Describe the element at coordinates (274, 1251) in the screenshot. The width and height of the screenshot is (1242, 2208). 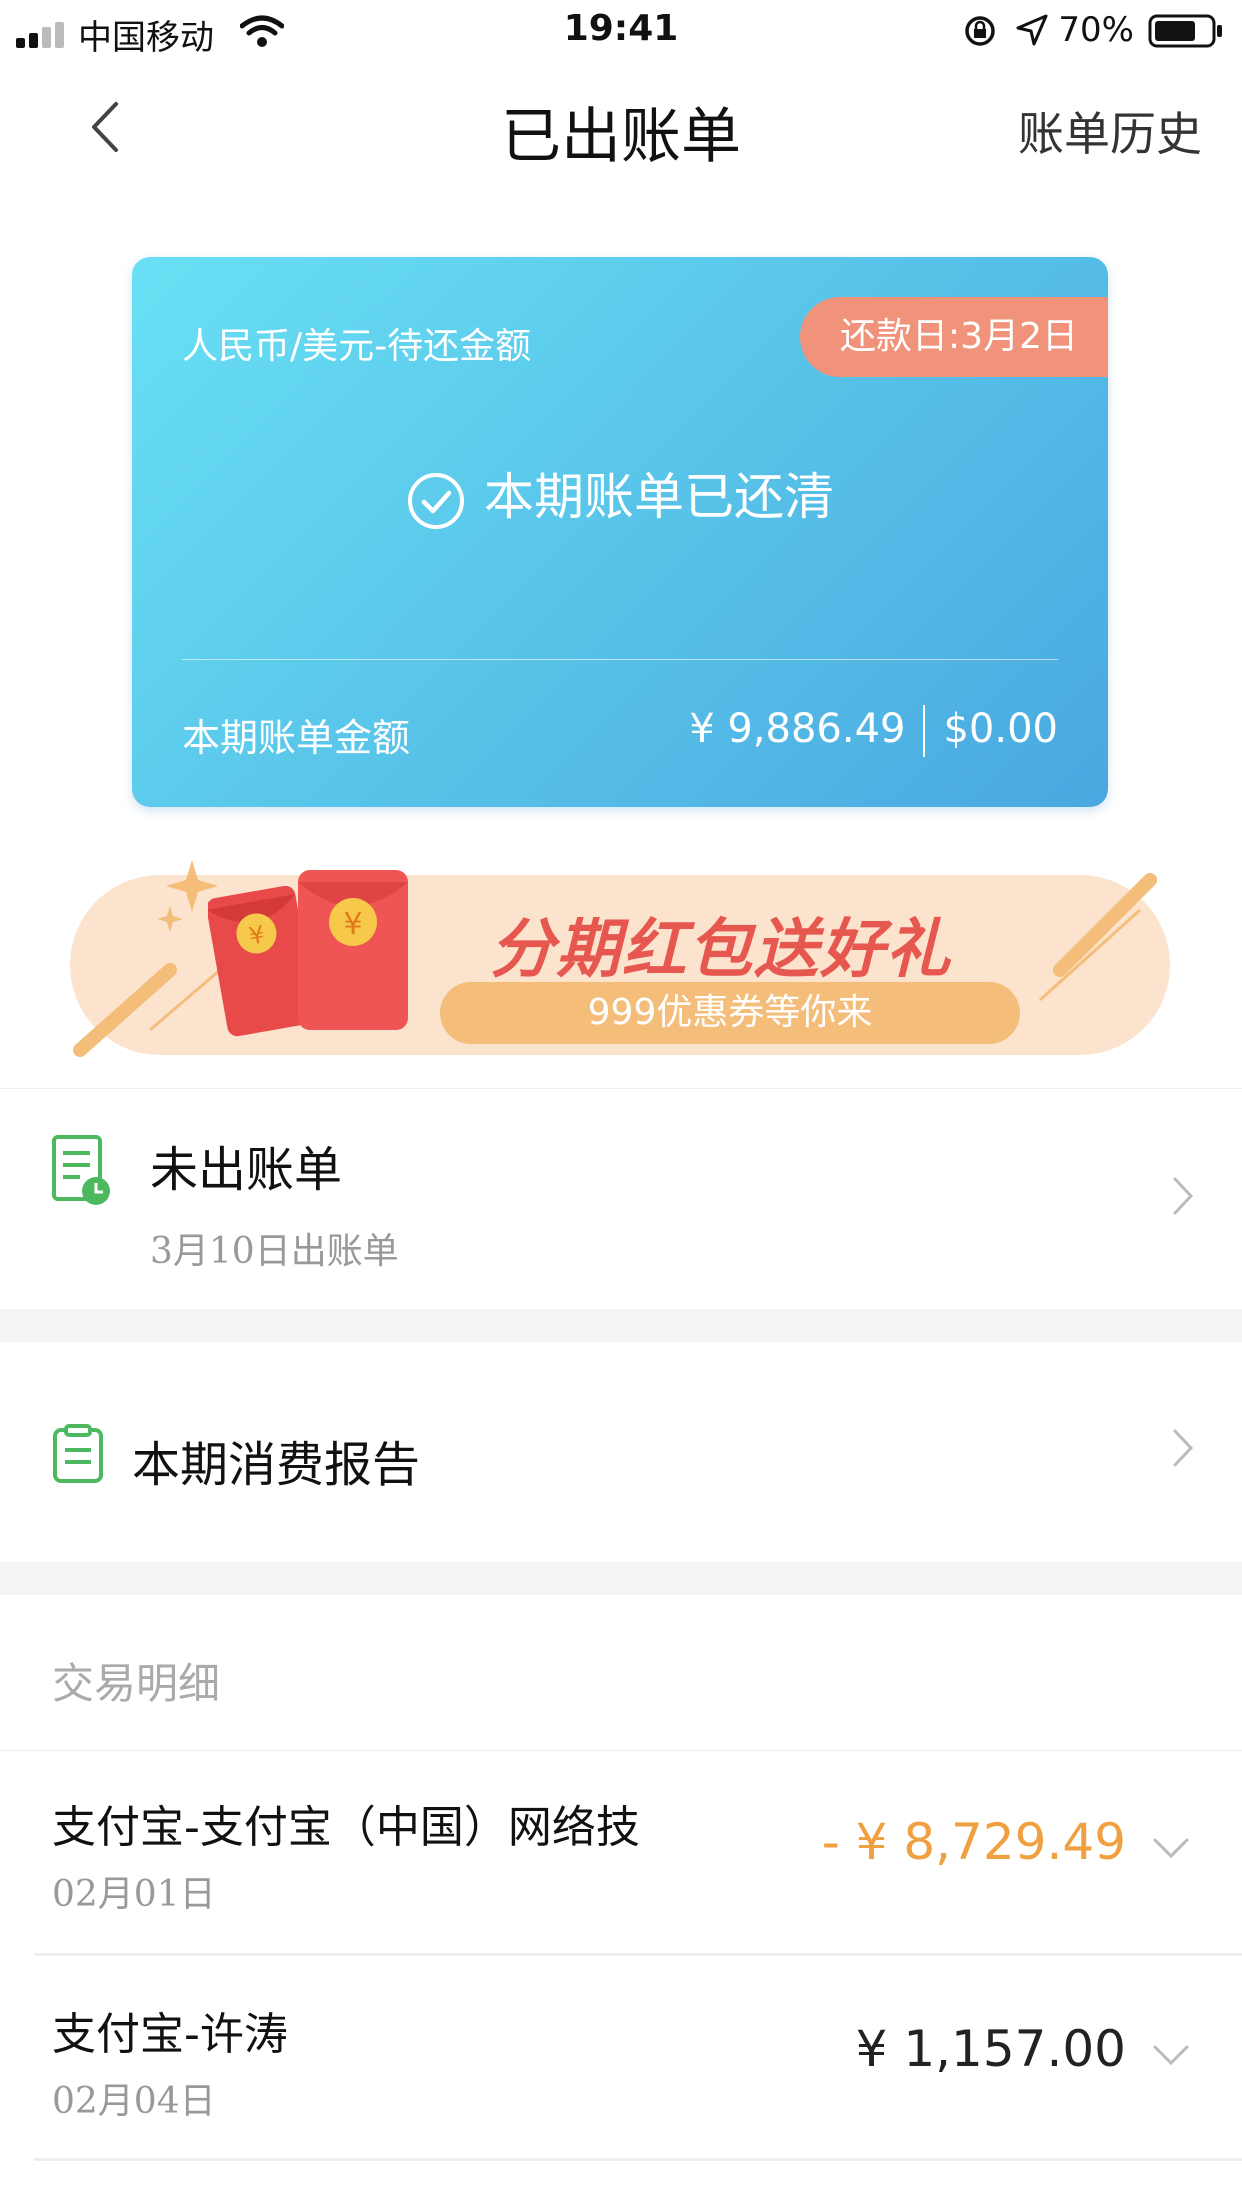
I see `unbilled-subtitle: 3月10日出账单` at that location.